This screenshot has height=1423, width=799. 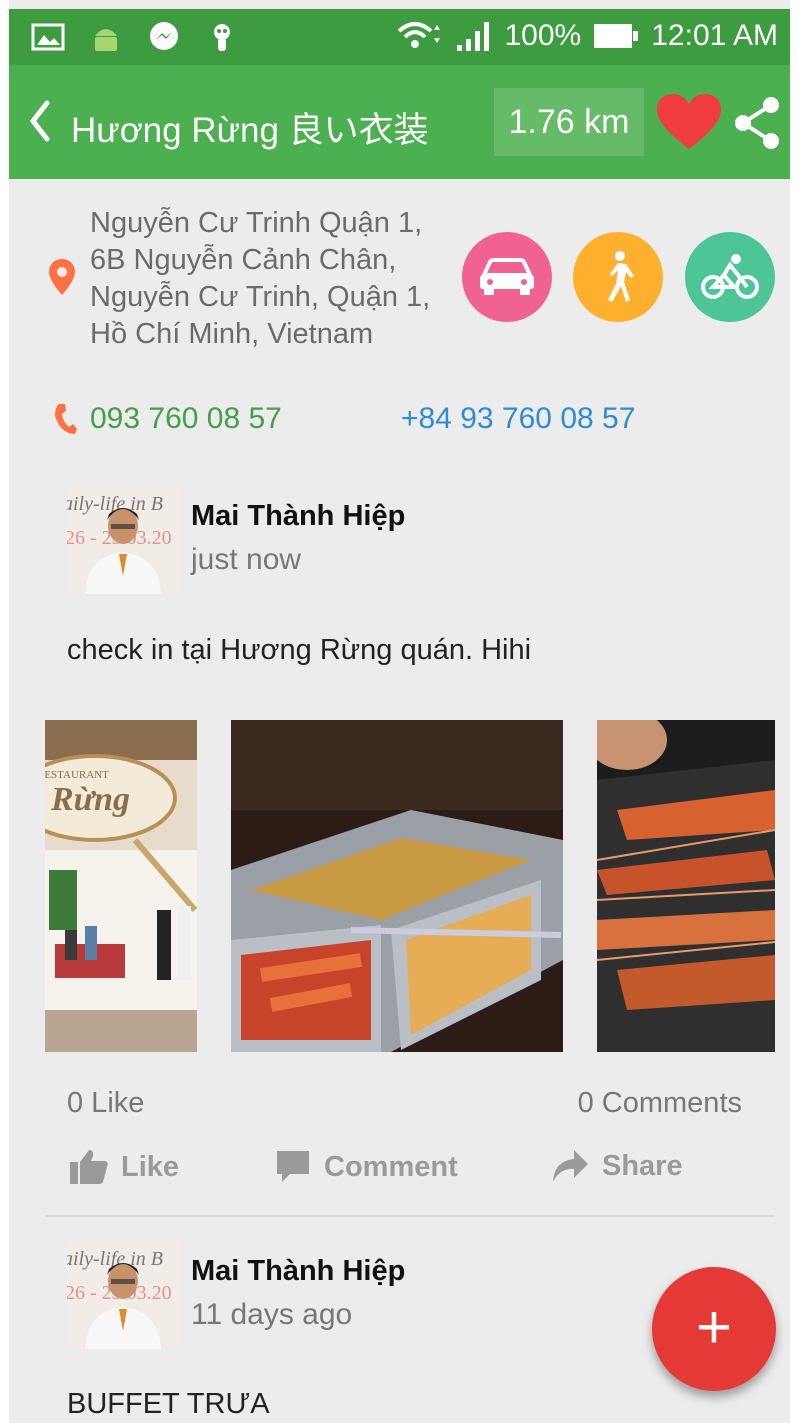 I want to click on android-notification-icon, so click(x=106, y=40).